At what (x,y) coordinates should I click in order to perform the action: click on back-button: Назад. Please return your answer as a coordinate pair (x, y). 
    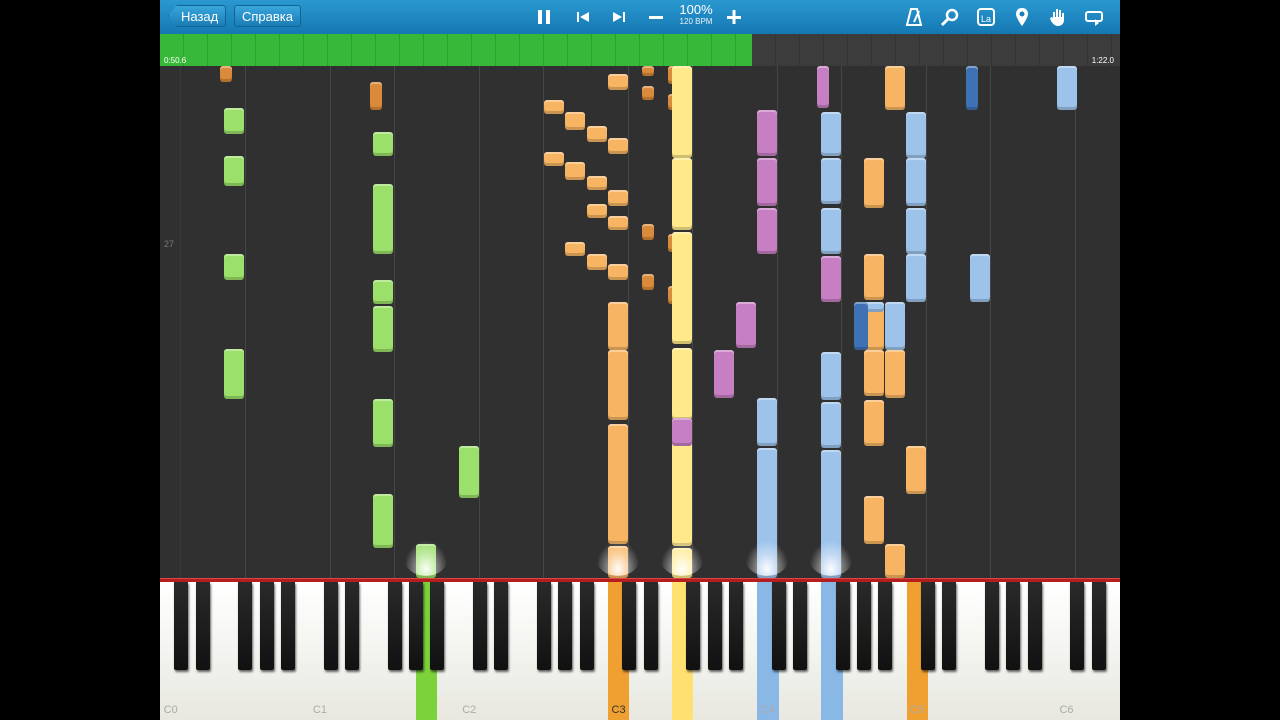
    Looking at the image, I should click on (197, 16).